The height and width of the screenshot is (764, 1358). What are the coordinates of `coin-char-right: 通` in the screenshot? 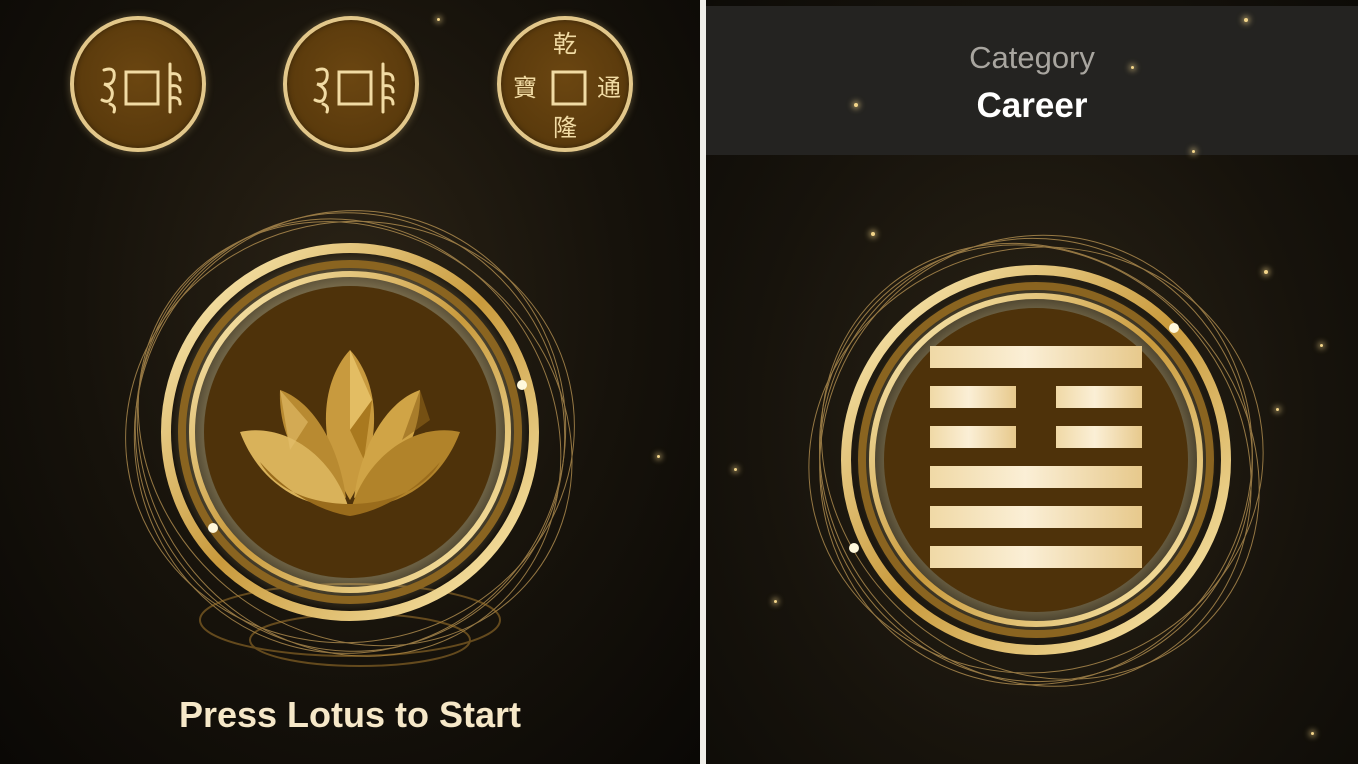 It's located at (609, 88).